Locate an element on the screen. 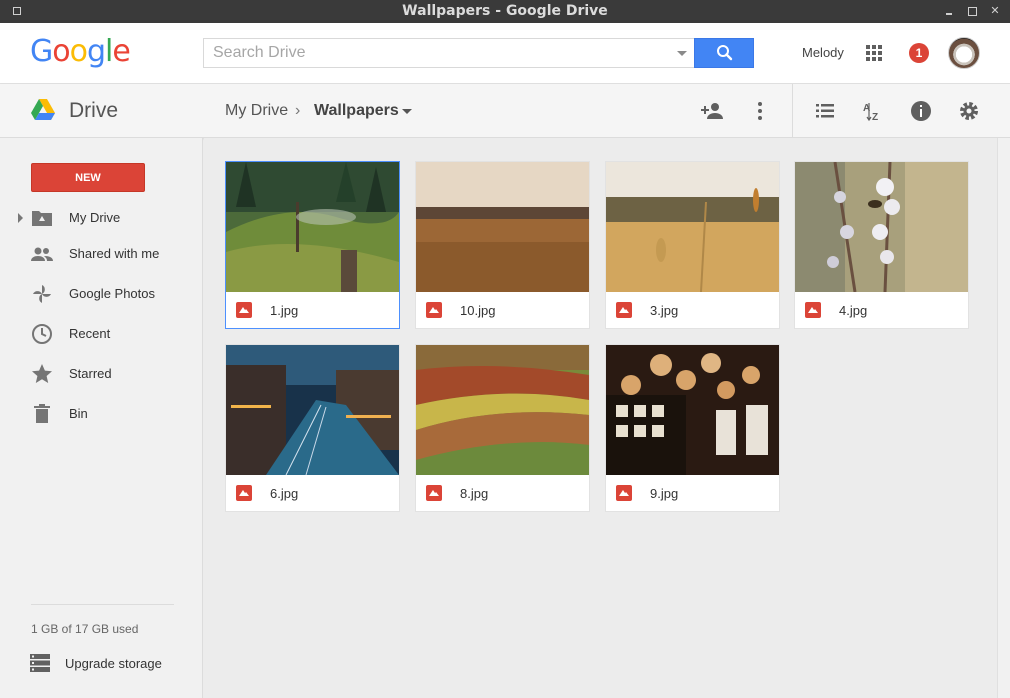  file-name: 3.jpg is located at coordinates (664, 310).